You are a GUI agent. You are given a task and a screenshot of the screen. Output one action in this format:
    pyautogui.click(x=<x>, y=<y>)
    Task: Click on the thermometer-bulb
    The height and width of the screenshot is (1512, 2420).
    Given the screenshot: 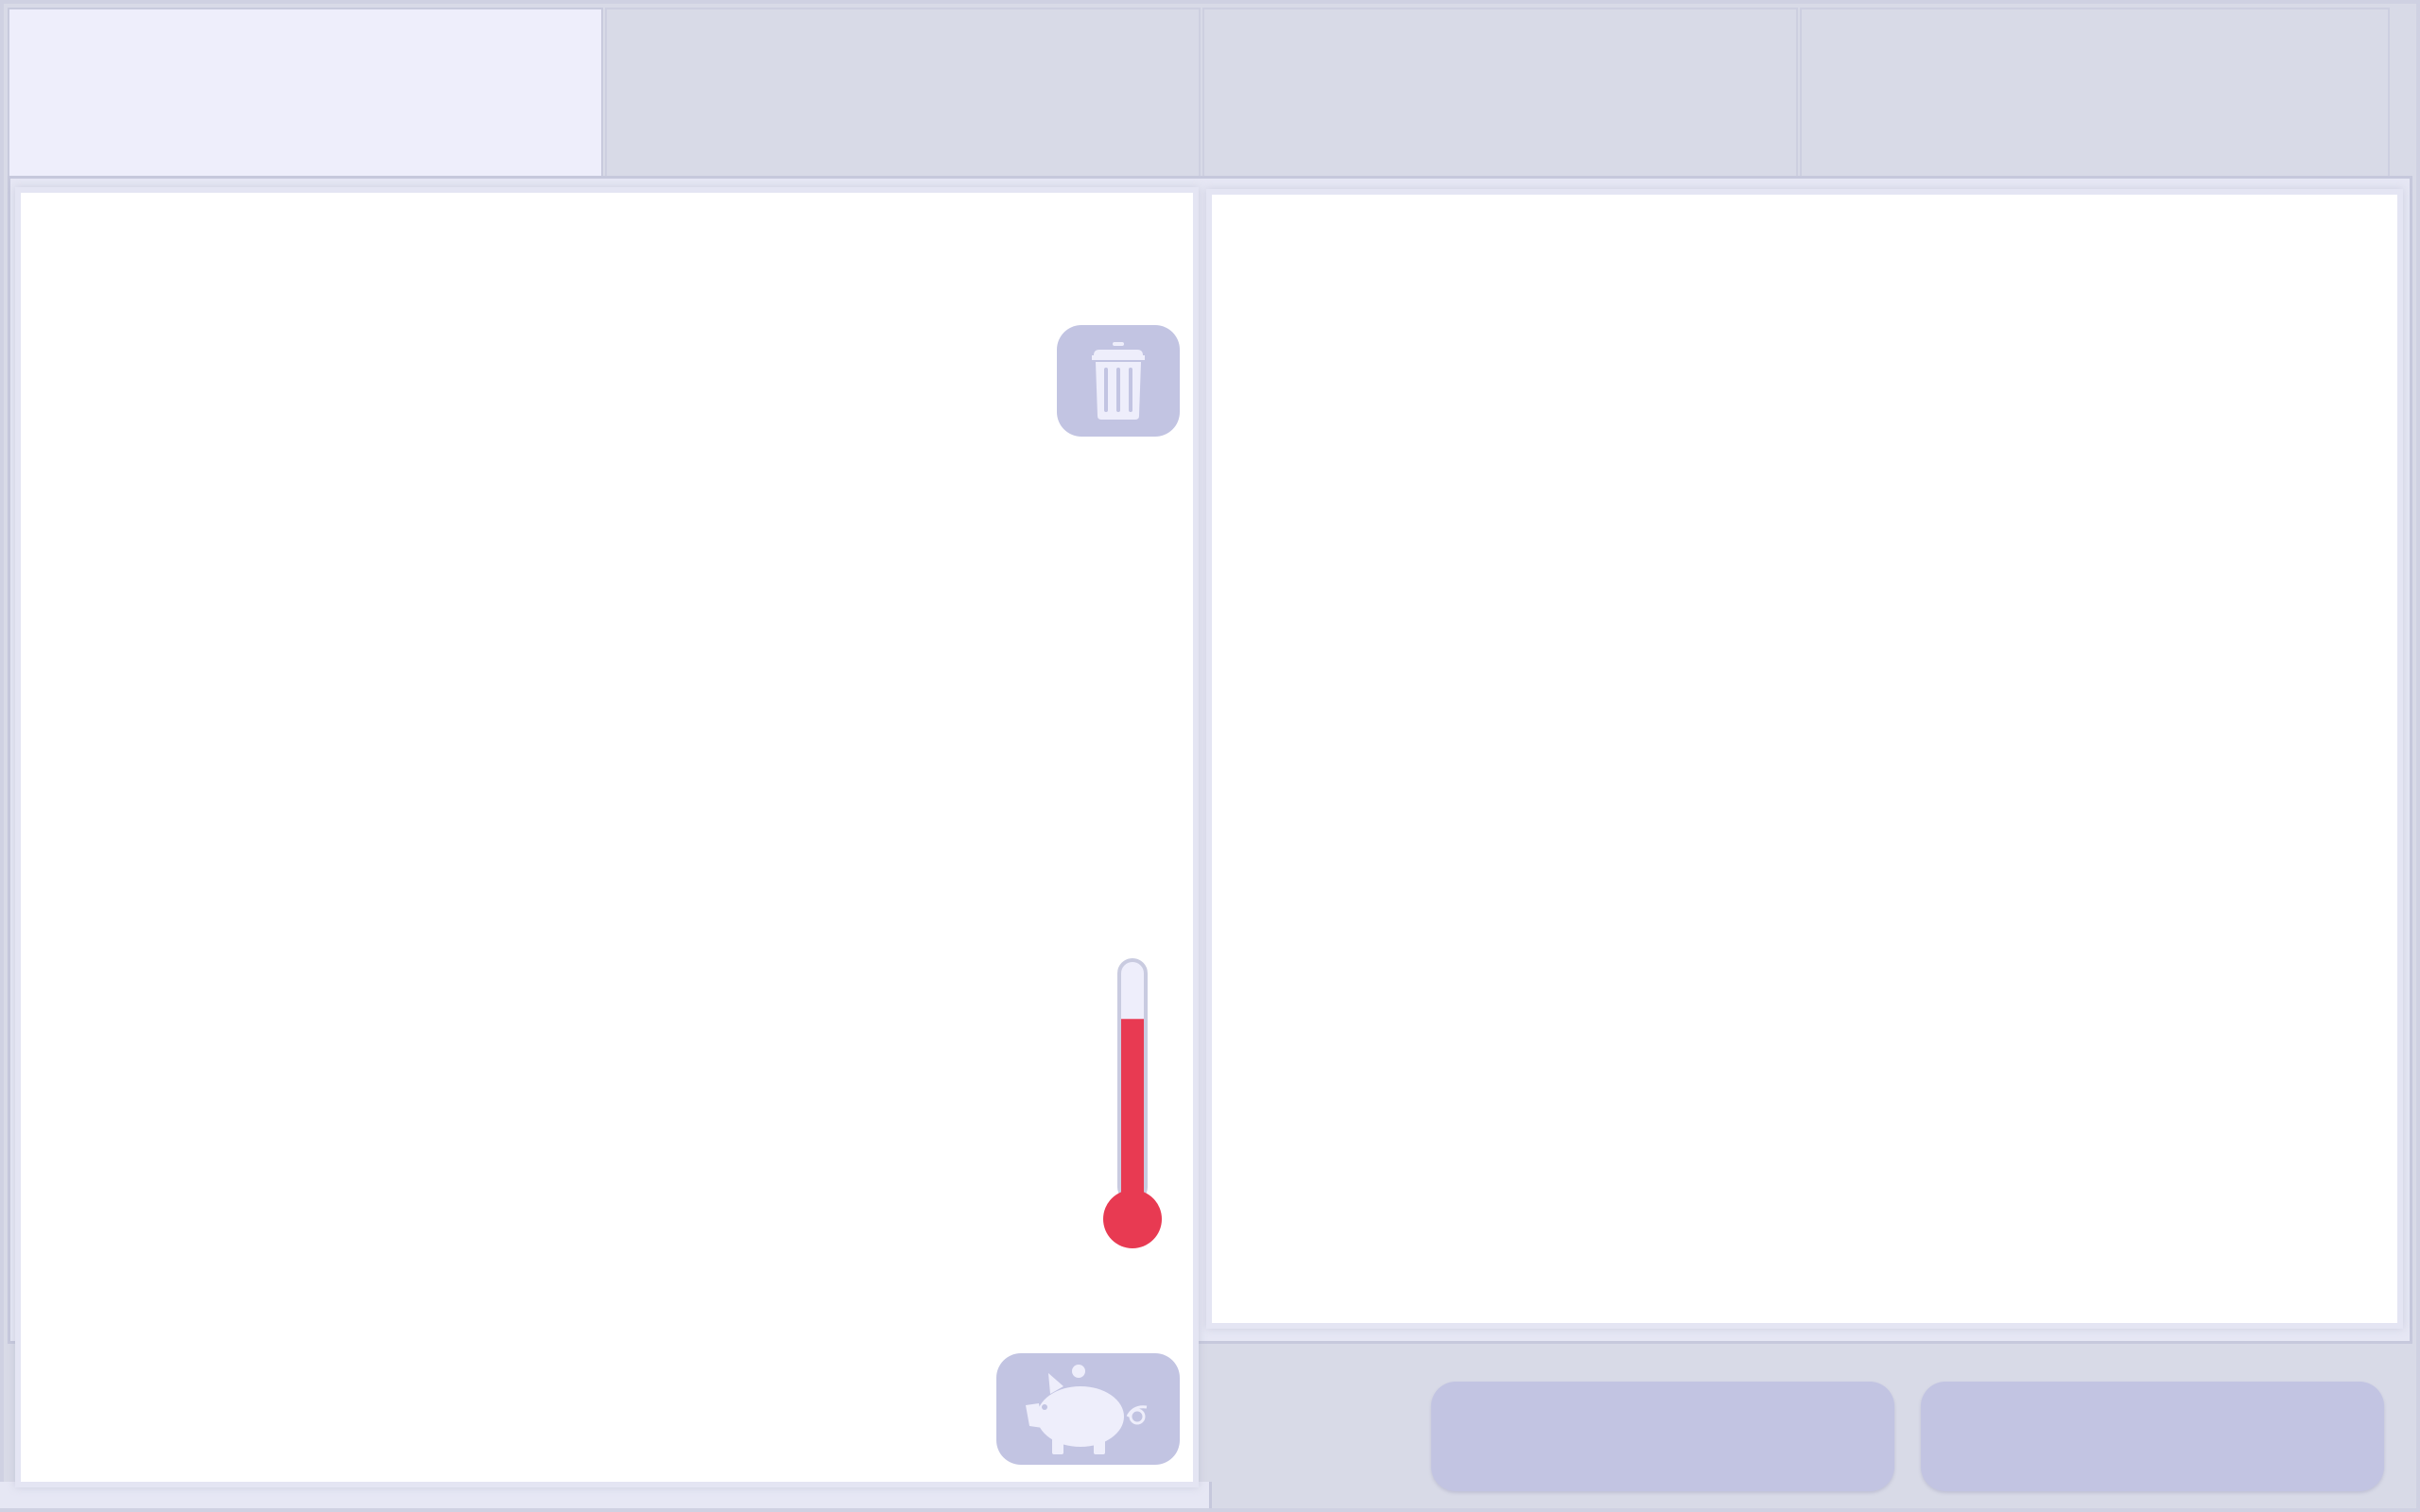 What is the action you would take?
    pyautogui.click(x=1132, y=1219)
    